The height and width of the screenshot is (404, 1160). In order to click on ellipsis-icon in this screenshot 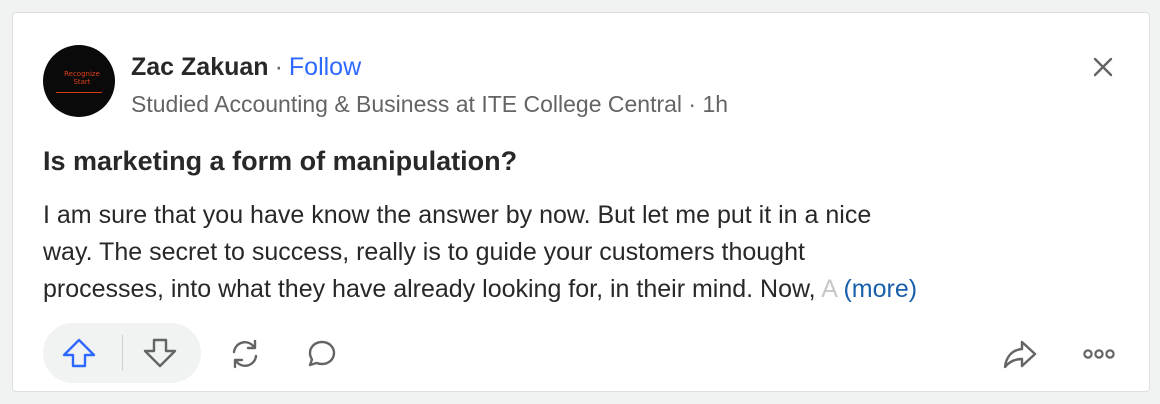, I will do `click(1099, 354)`.